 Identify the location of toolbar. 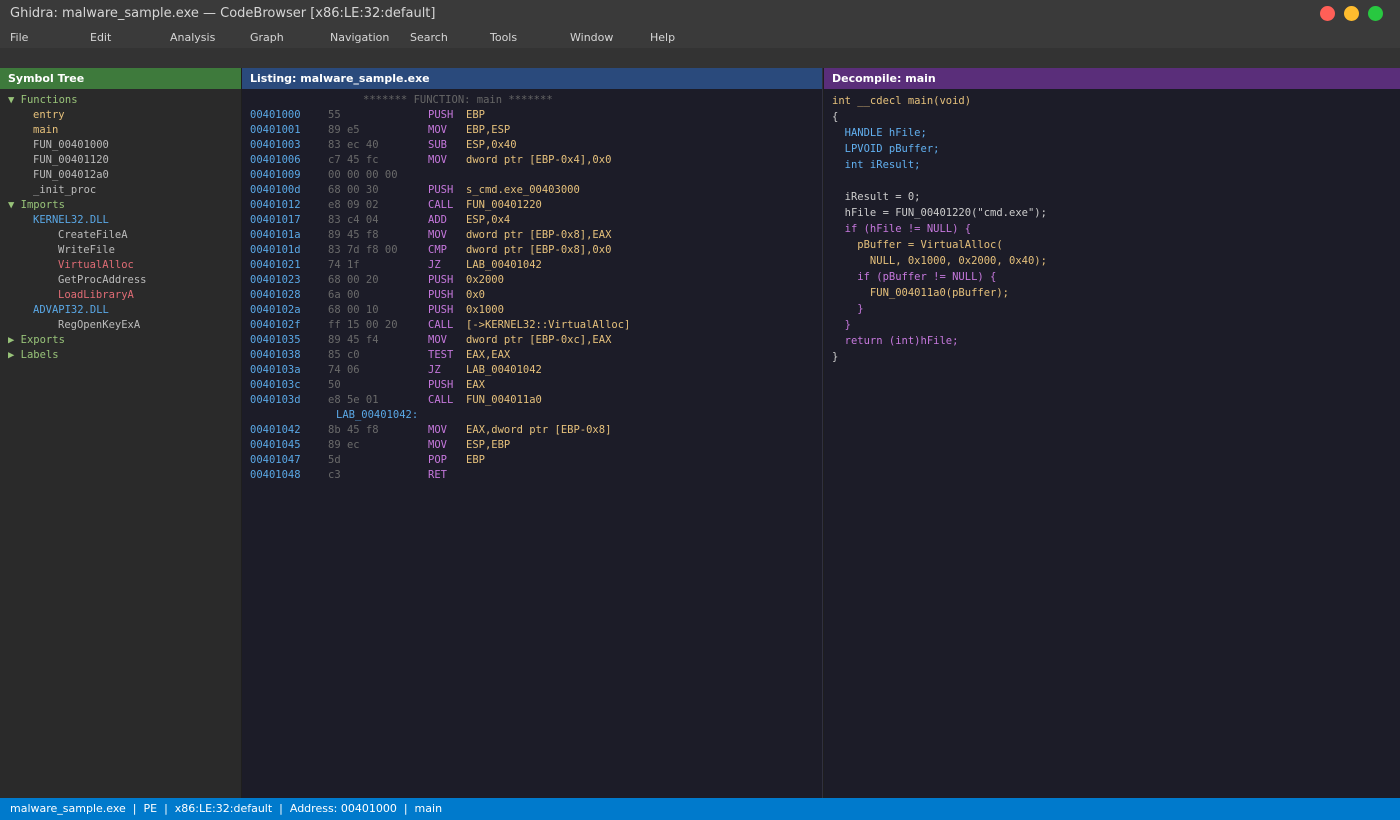
(700, 58).